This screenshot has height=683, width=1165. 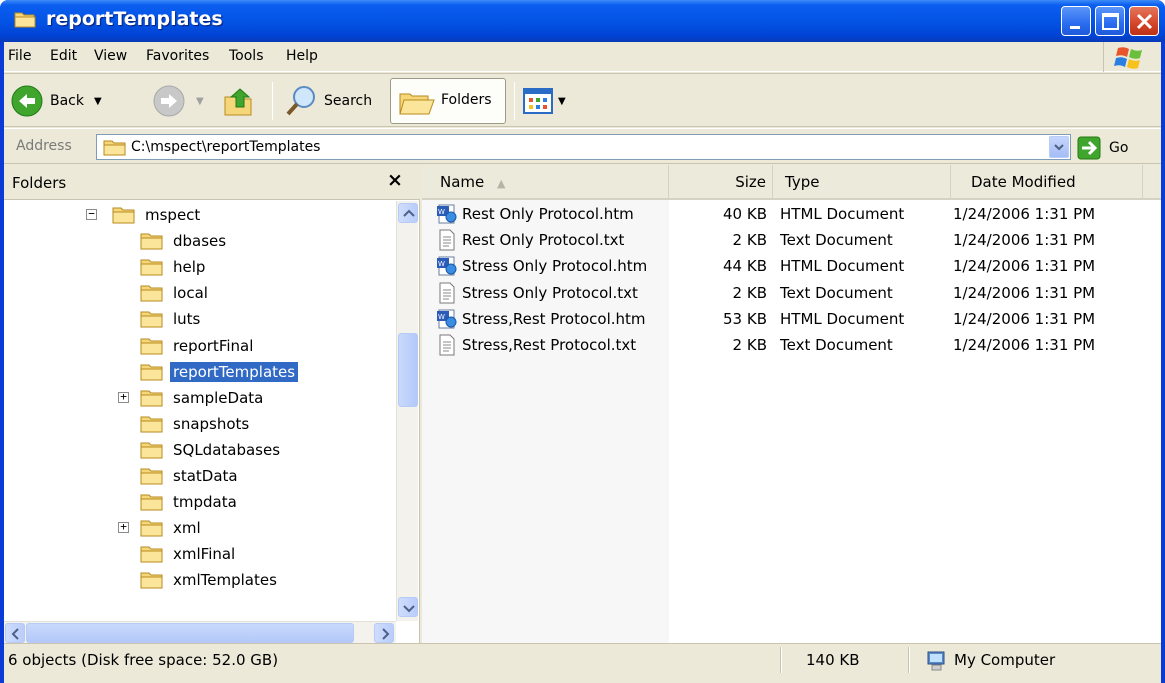 I want to click on menu-help: Help, so click(x=302, y=56).